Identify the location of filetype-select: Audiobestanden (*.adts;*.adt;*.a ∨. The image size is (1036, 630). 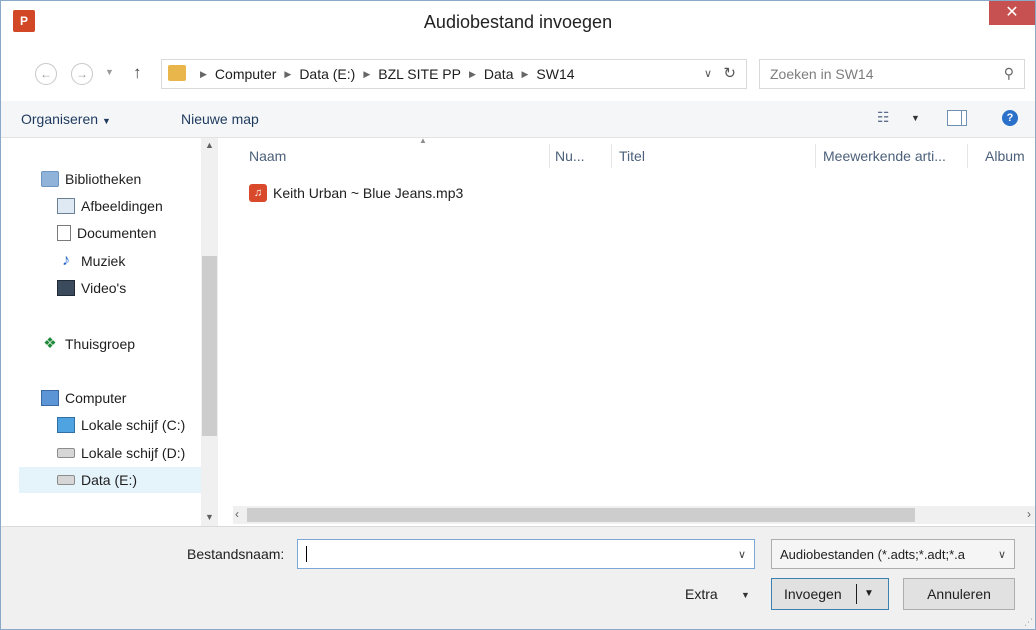
(893, 554).